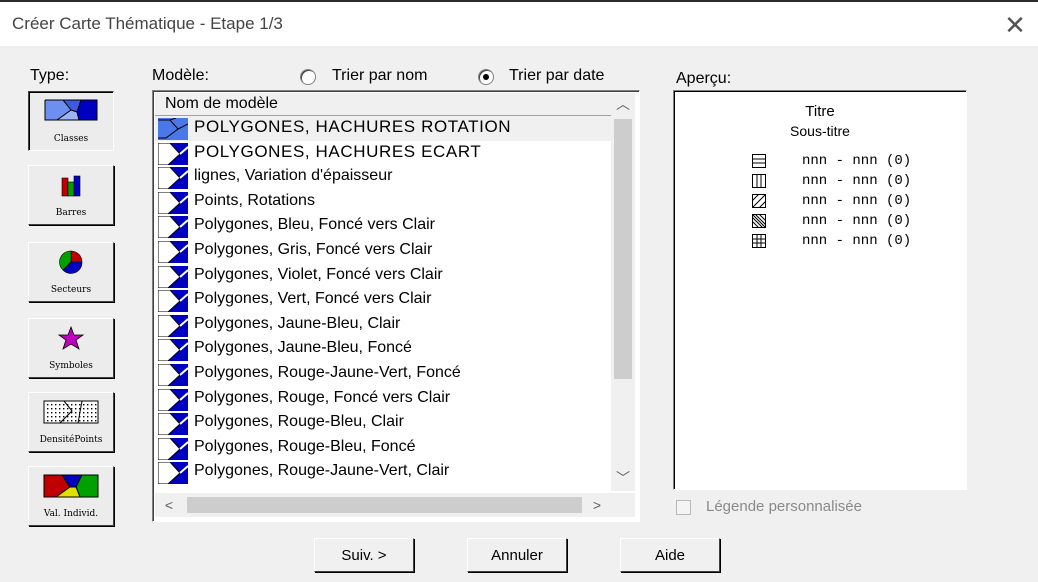 Image resolution: width=1038 pixels, height=582 pixels. I want to click on sort-by-date-label: Trier par date, so click(556, 76).